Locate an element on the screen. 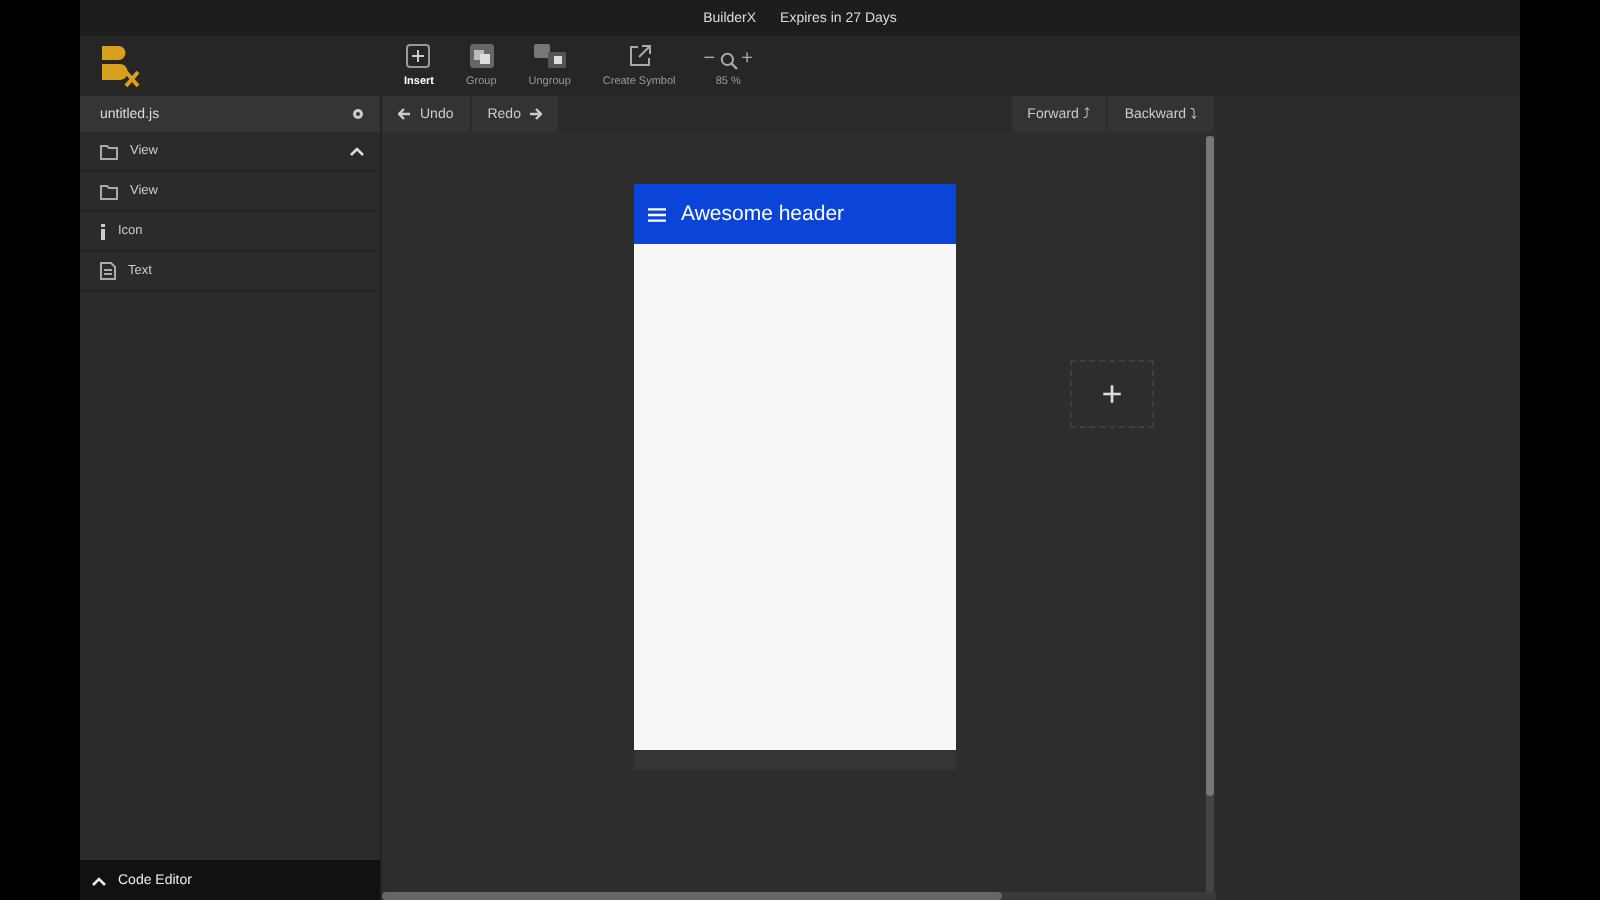  arrow-right-icon is located at coordinates (536, 114).